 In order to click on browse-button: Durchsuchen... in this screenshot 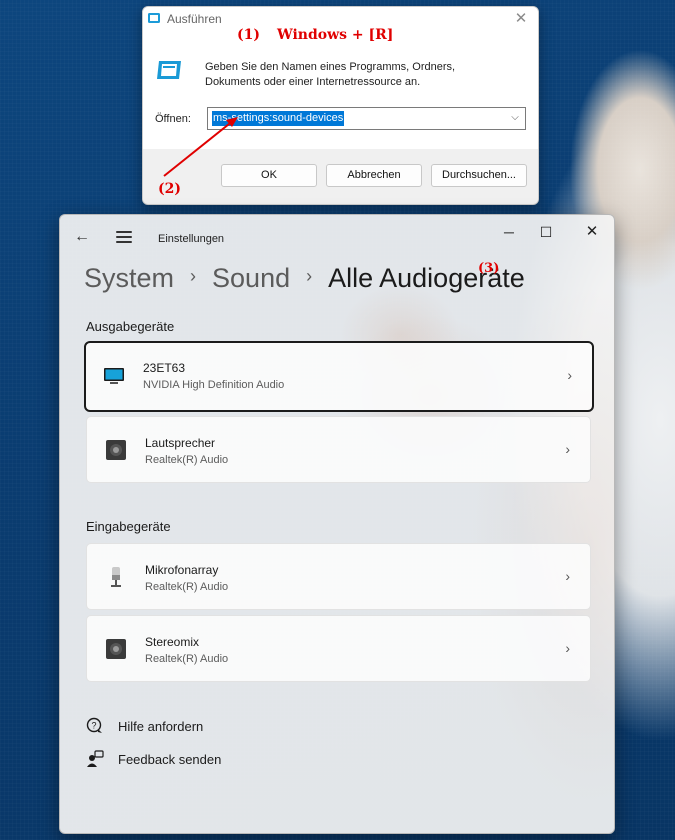, I will do `click(479, 175)`.